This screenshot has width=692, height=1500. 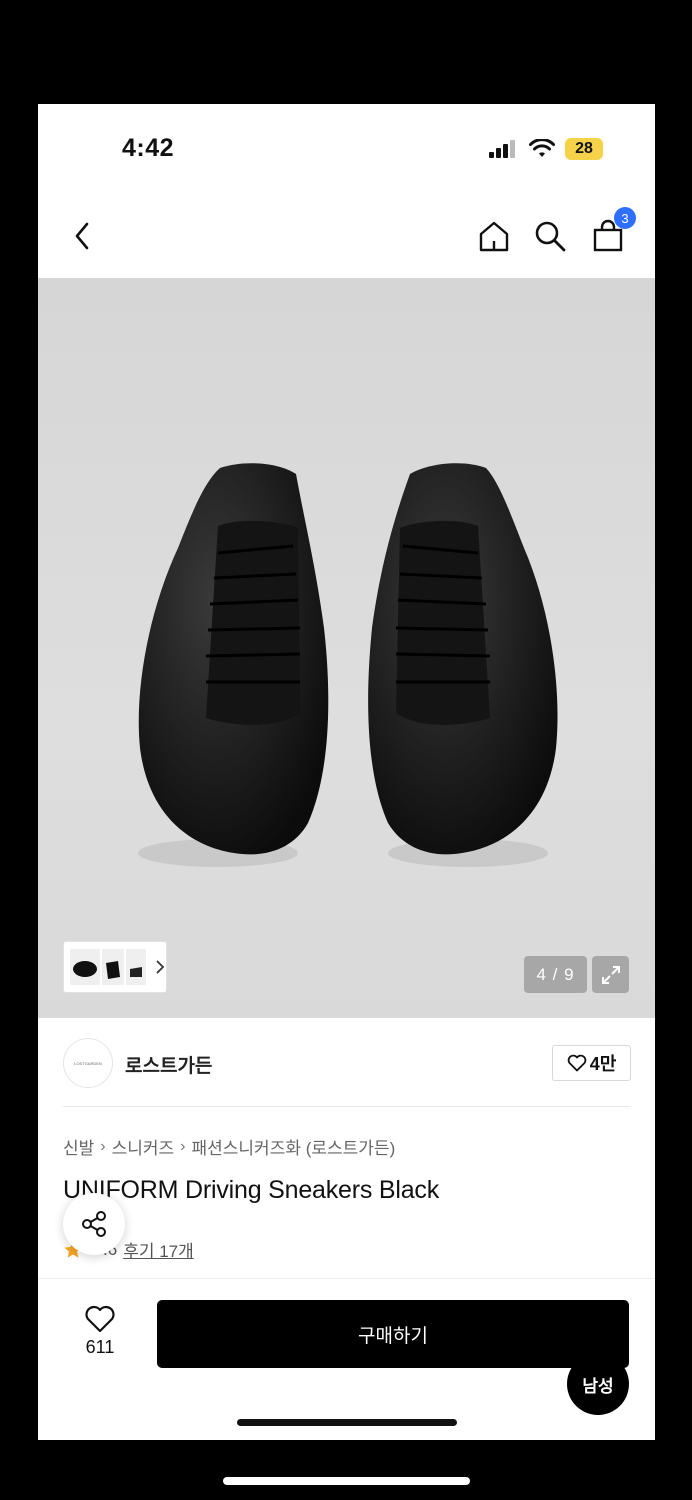 I want to click on outer-home-indicator, so click(x=346, y=1481).